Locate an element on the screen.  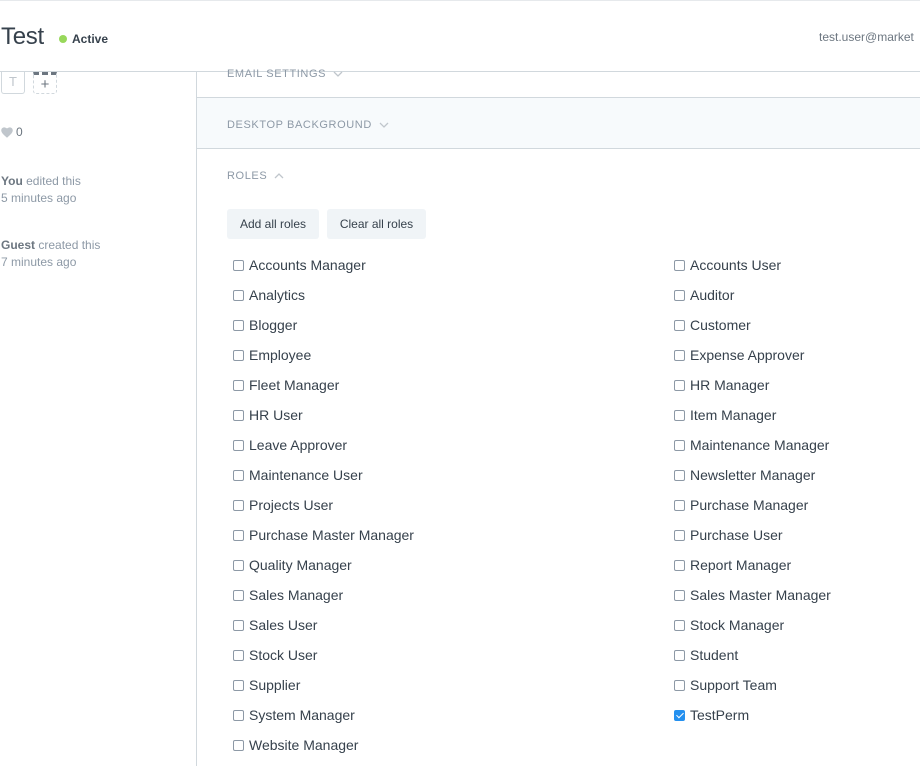
role-label: Employee is located at coordinates (280, 355).